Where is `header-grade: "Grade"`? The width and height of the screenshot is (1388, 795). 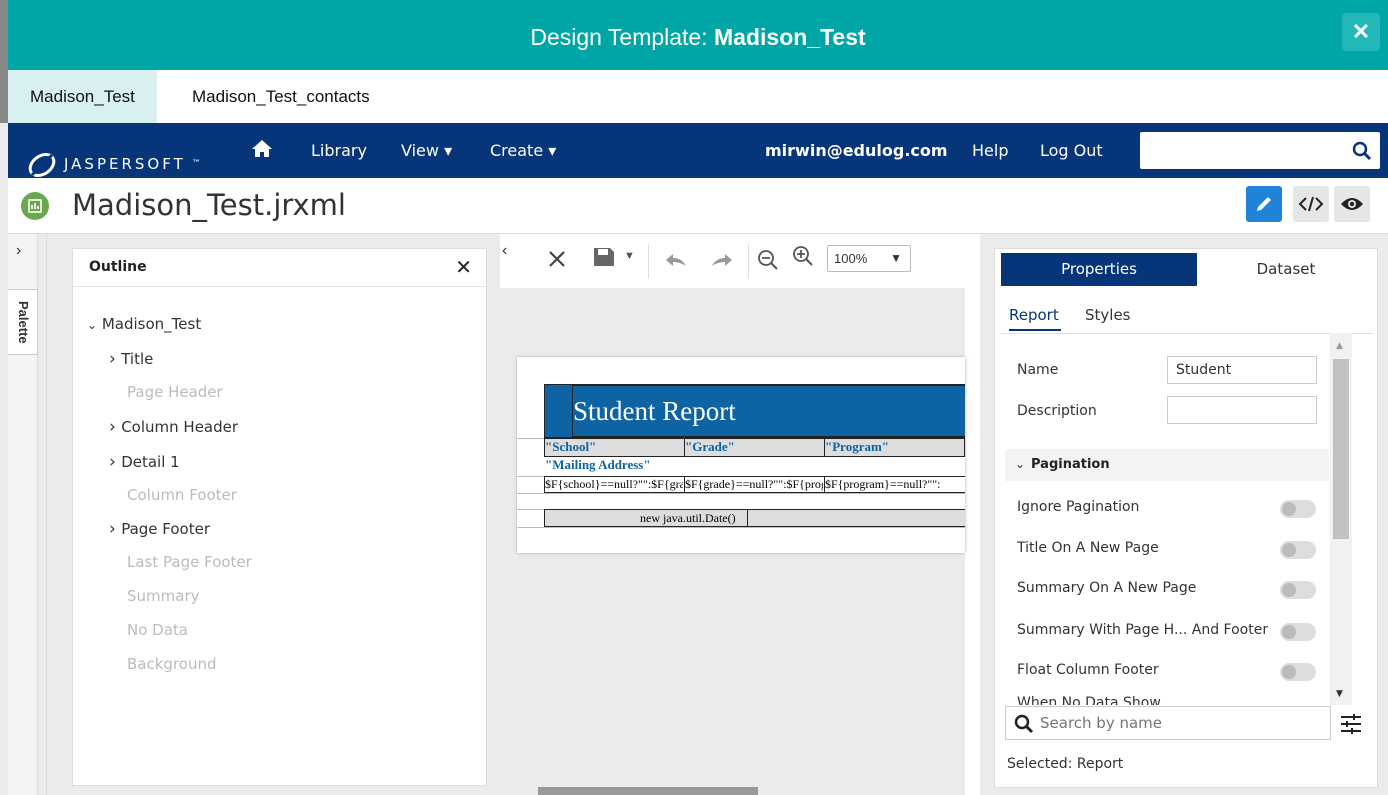
header-grade: "Grade" is located at coordinates (754, 447).